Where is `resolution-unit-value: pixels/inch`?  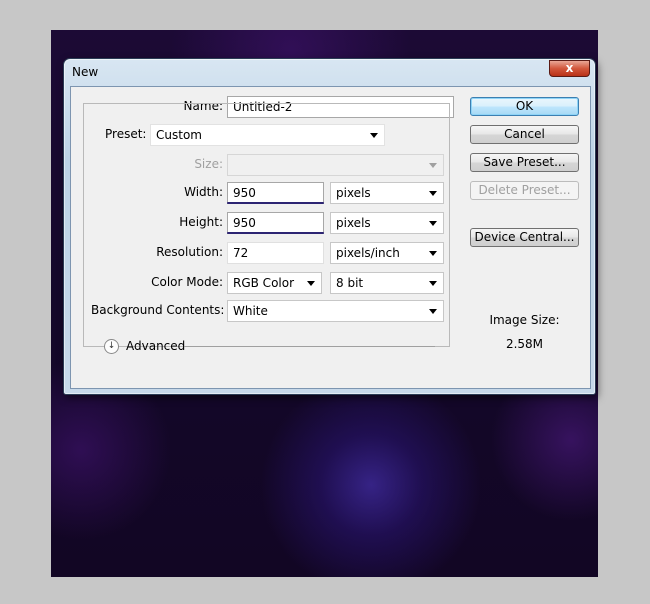 resolution-unit-value: pixels/inch is located at coordinates (368, 253).